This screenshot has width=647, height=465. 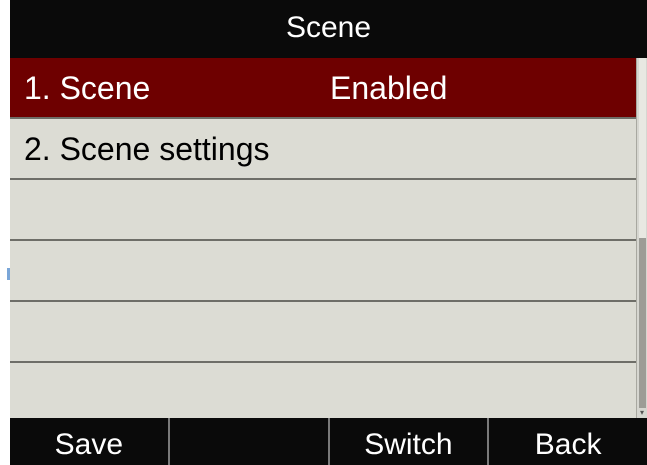 I want to click on scrollbar-thumb, so click(x=642, y=148).